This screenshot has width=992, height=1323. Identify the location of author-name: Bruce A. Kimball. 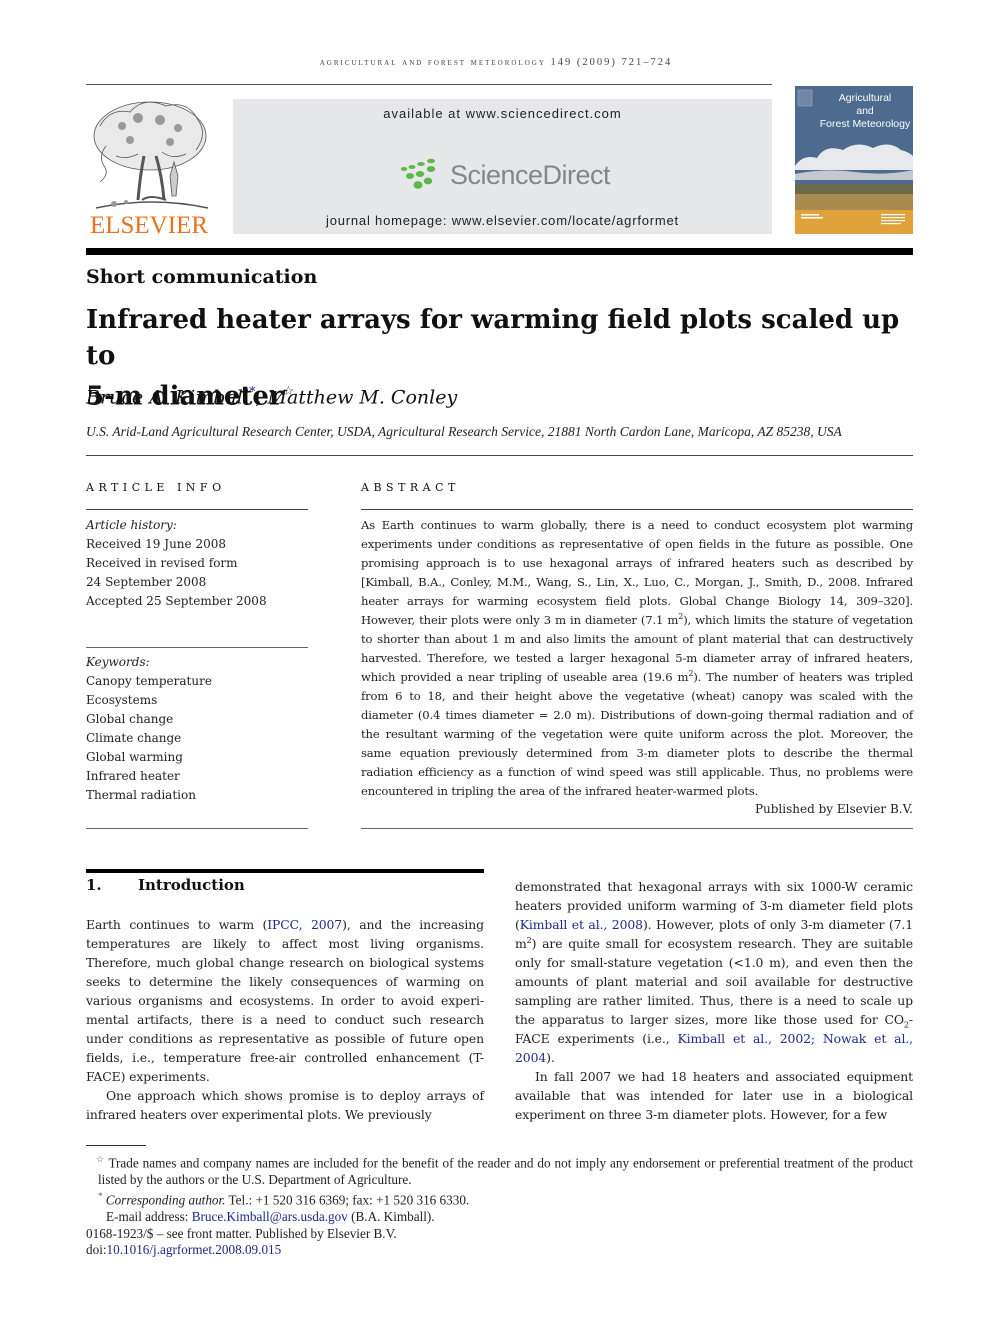
(167, 397).